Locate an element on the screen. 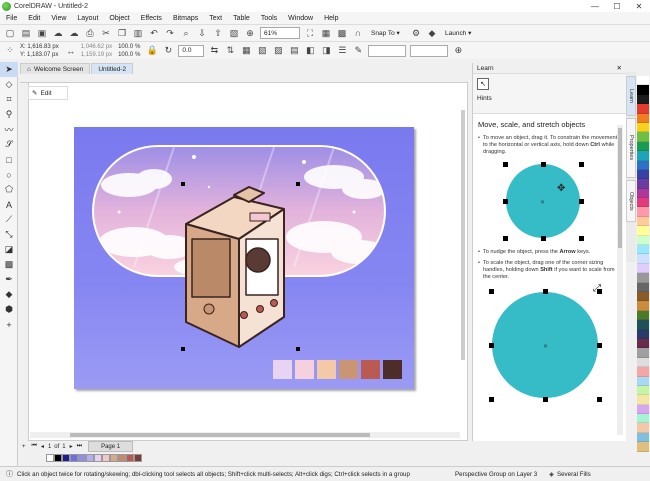 The height and width of the screenshot is (481, 650). close-icon: ✕ is located at coordinates (639, 6).